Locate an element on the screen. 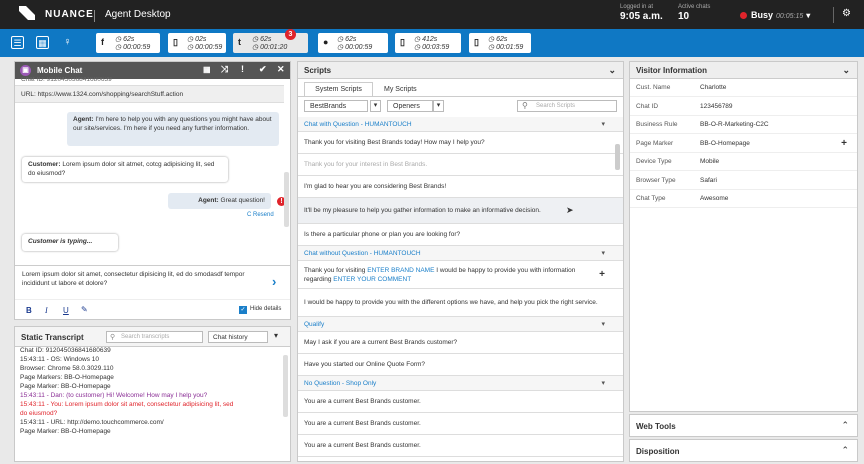  category-filter-value: Openers is located at coordinates (406, 106).